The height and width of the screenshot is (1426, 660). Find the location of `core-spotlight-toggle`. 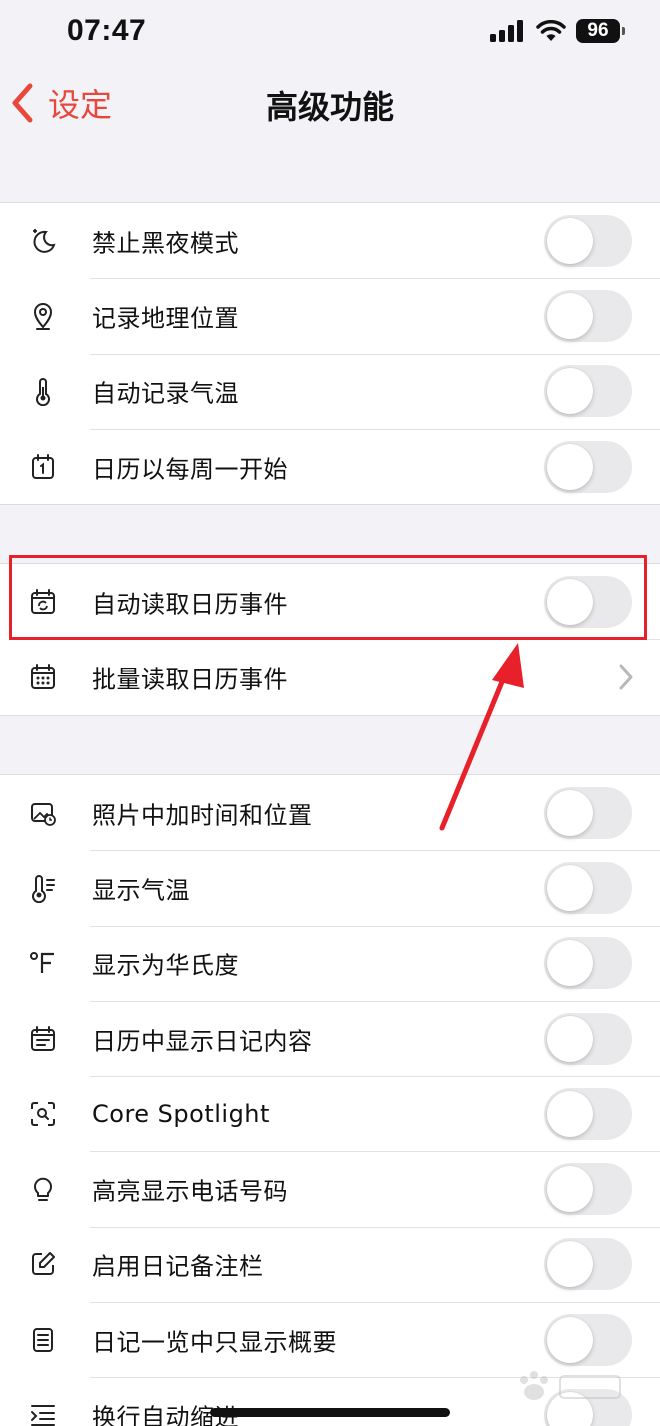

core-spotlight-toggle is located at coordinates (588, 1113).